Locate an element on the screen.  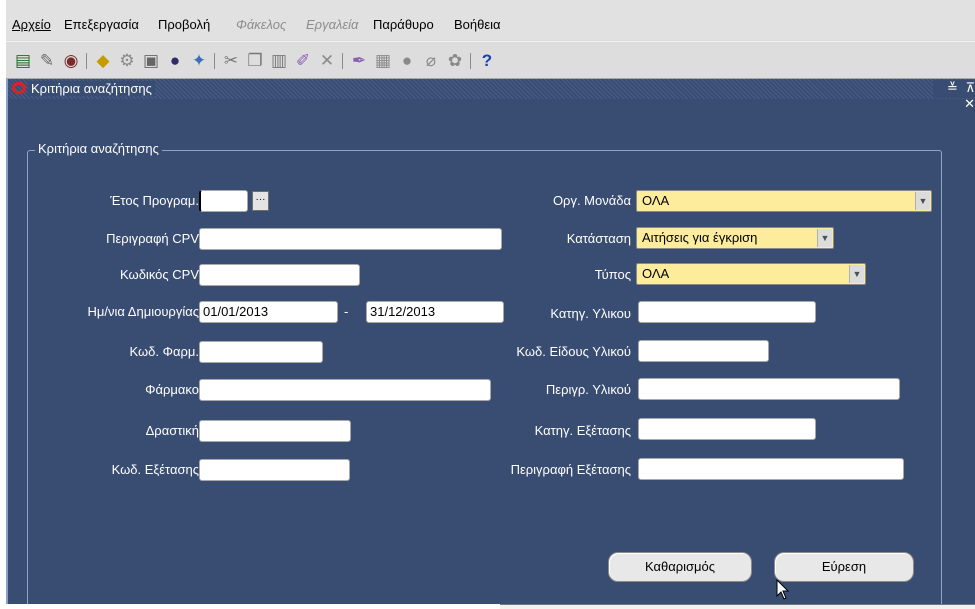
window-title: Κριτήρια αναζήτησης is located at coordinates (91, 88).